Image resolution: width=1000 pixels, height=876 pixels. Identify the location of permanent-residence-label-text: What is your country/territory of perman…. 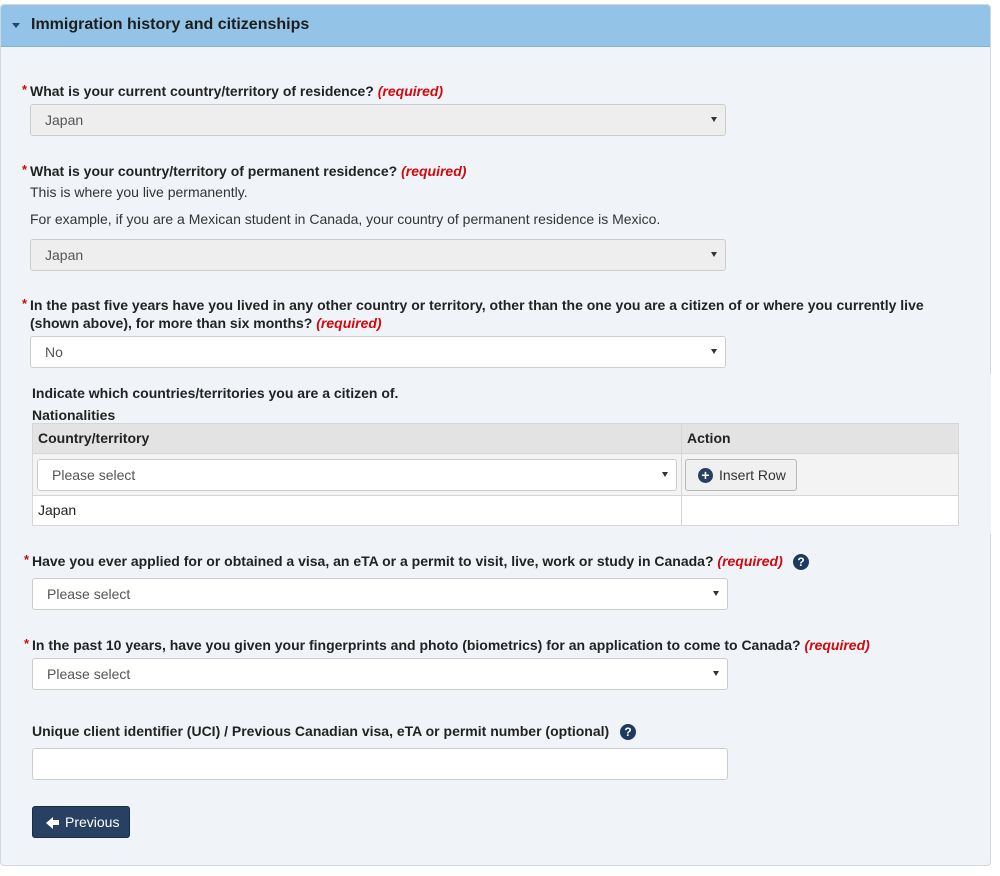
(214, 171).